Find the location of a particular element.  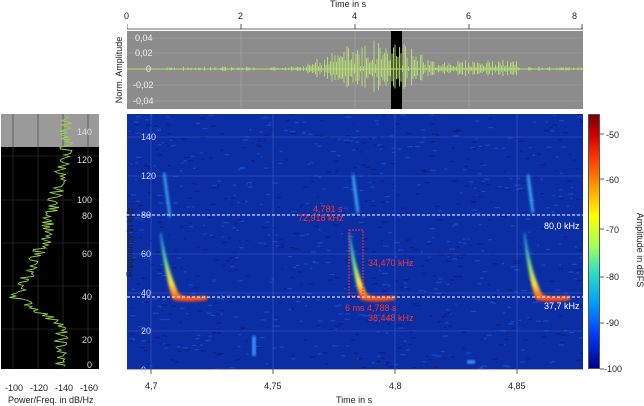

annotation-bottom: 6 ms 4,788 s is located at coordinates (371, 308).